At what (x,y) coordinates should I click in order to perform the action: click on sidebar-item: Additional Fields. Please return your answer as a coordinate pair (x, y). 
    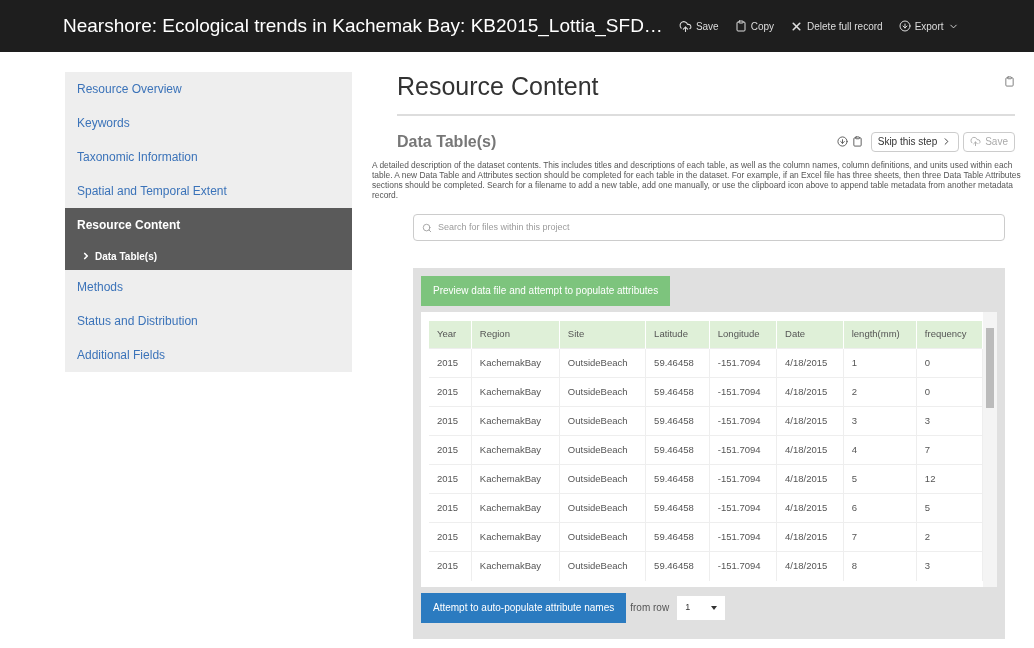
    Looking at the image, I should click on (208, 355).